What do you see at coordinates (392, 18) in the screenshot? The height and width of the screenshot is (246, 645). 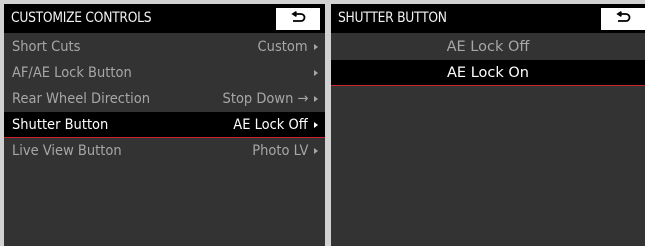 I see `panel-title: SHUTTER BUTTON` at bounding box center [392, 18].